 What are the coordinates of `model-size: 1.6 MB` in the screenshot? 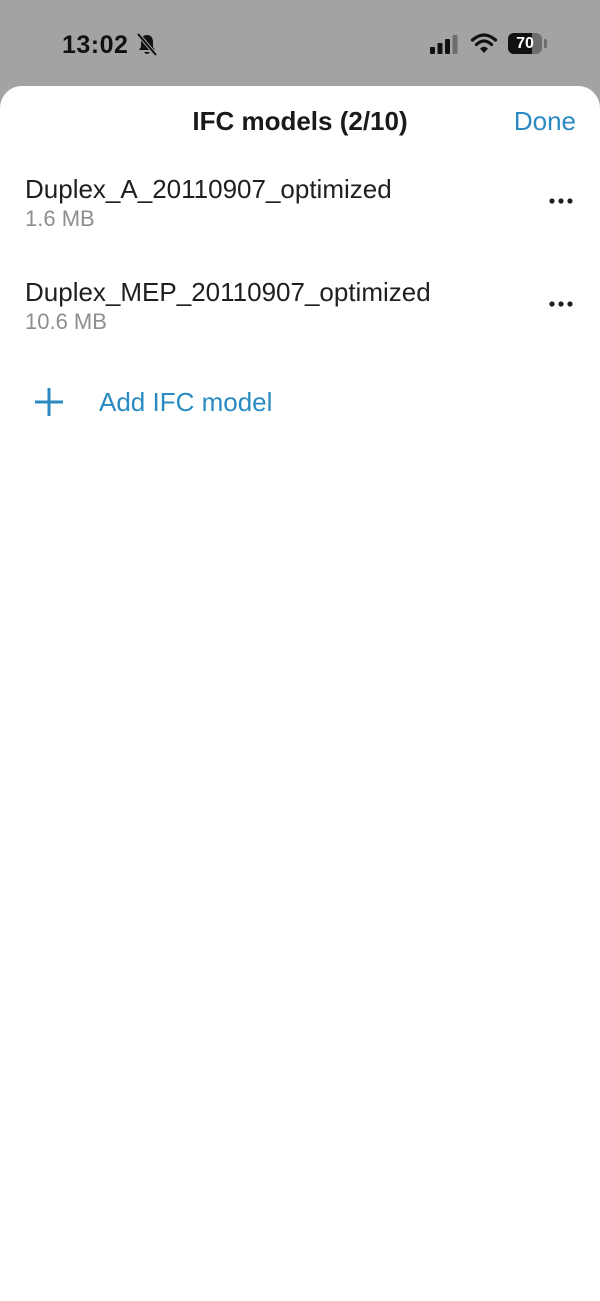 It's located at (60, 218).